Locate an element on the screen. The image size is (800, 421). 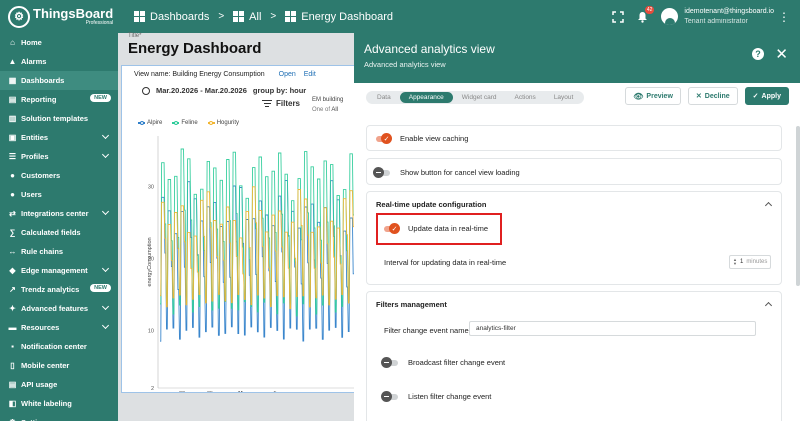
entities-icon: ▣ is located at coordinates (12, 137).